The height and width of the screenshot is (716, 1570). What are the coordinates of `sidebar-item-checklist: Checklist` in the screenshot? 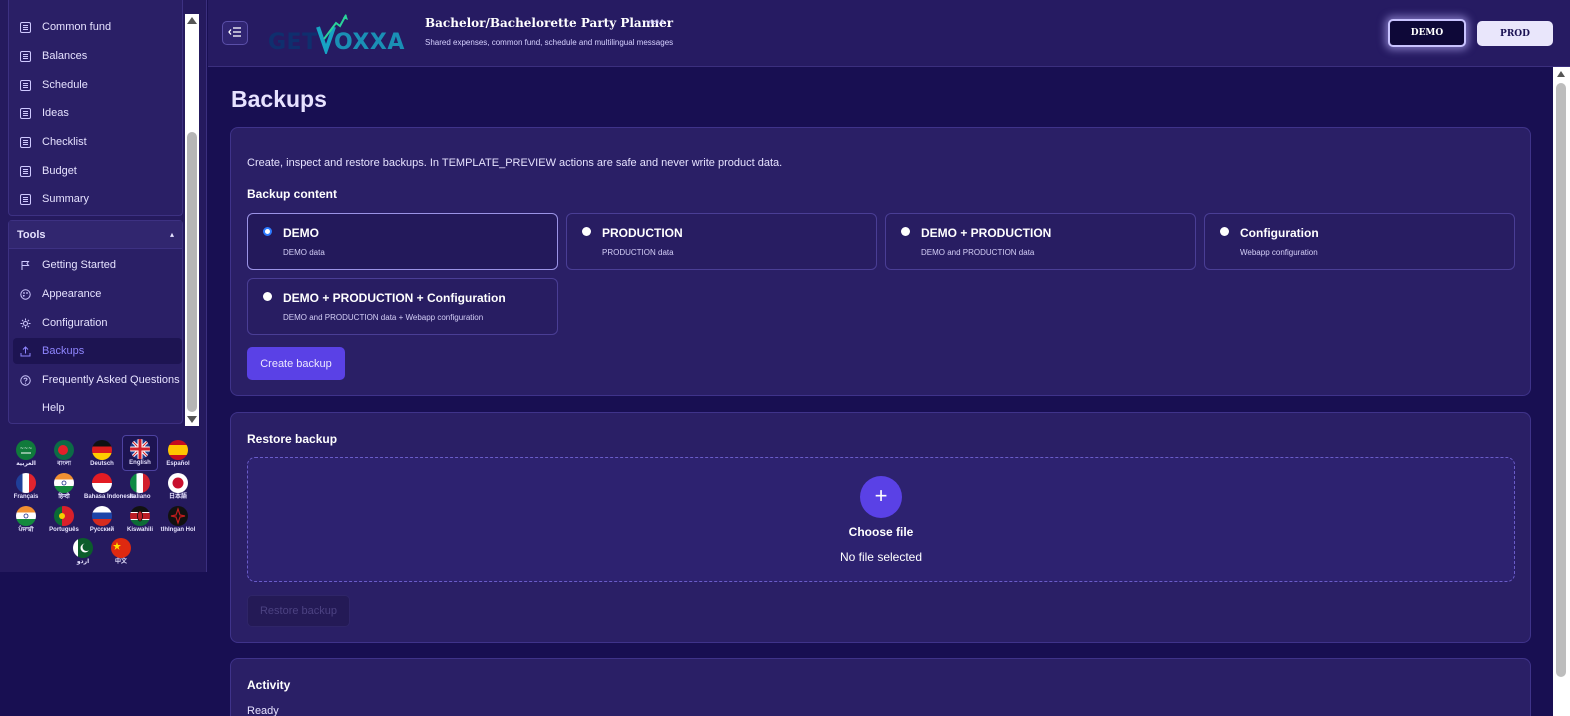 It's located at (97, 142).